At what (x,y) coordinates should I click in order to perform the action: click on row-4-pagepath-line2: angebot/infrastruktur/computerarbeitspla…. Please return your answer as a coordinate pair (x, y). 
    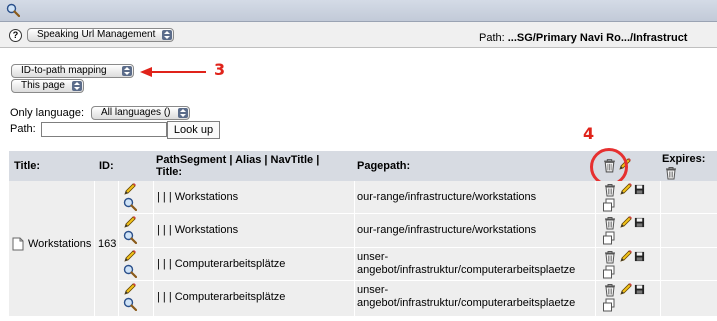
    Looking at the image, I should click on (466, 303).